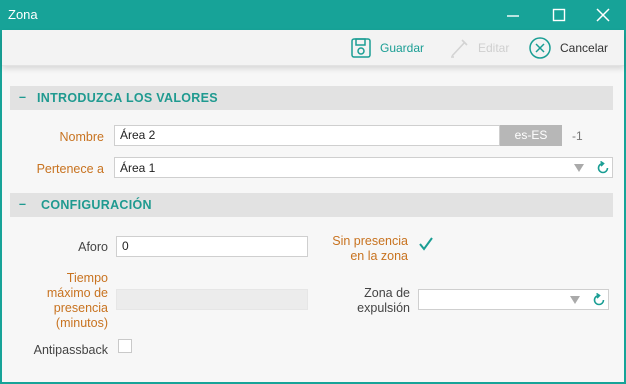  Describe the element at coordinates (96, 205) in the screenshot. I see `section-config-title: CONFIGURACIÓN` at that location.